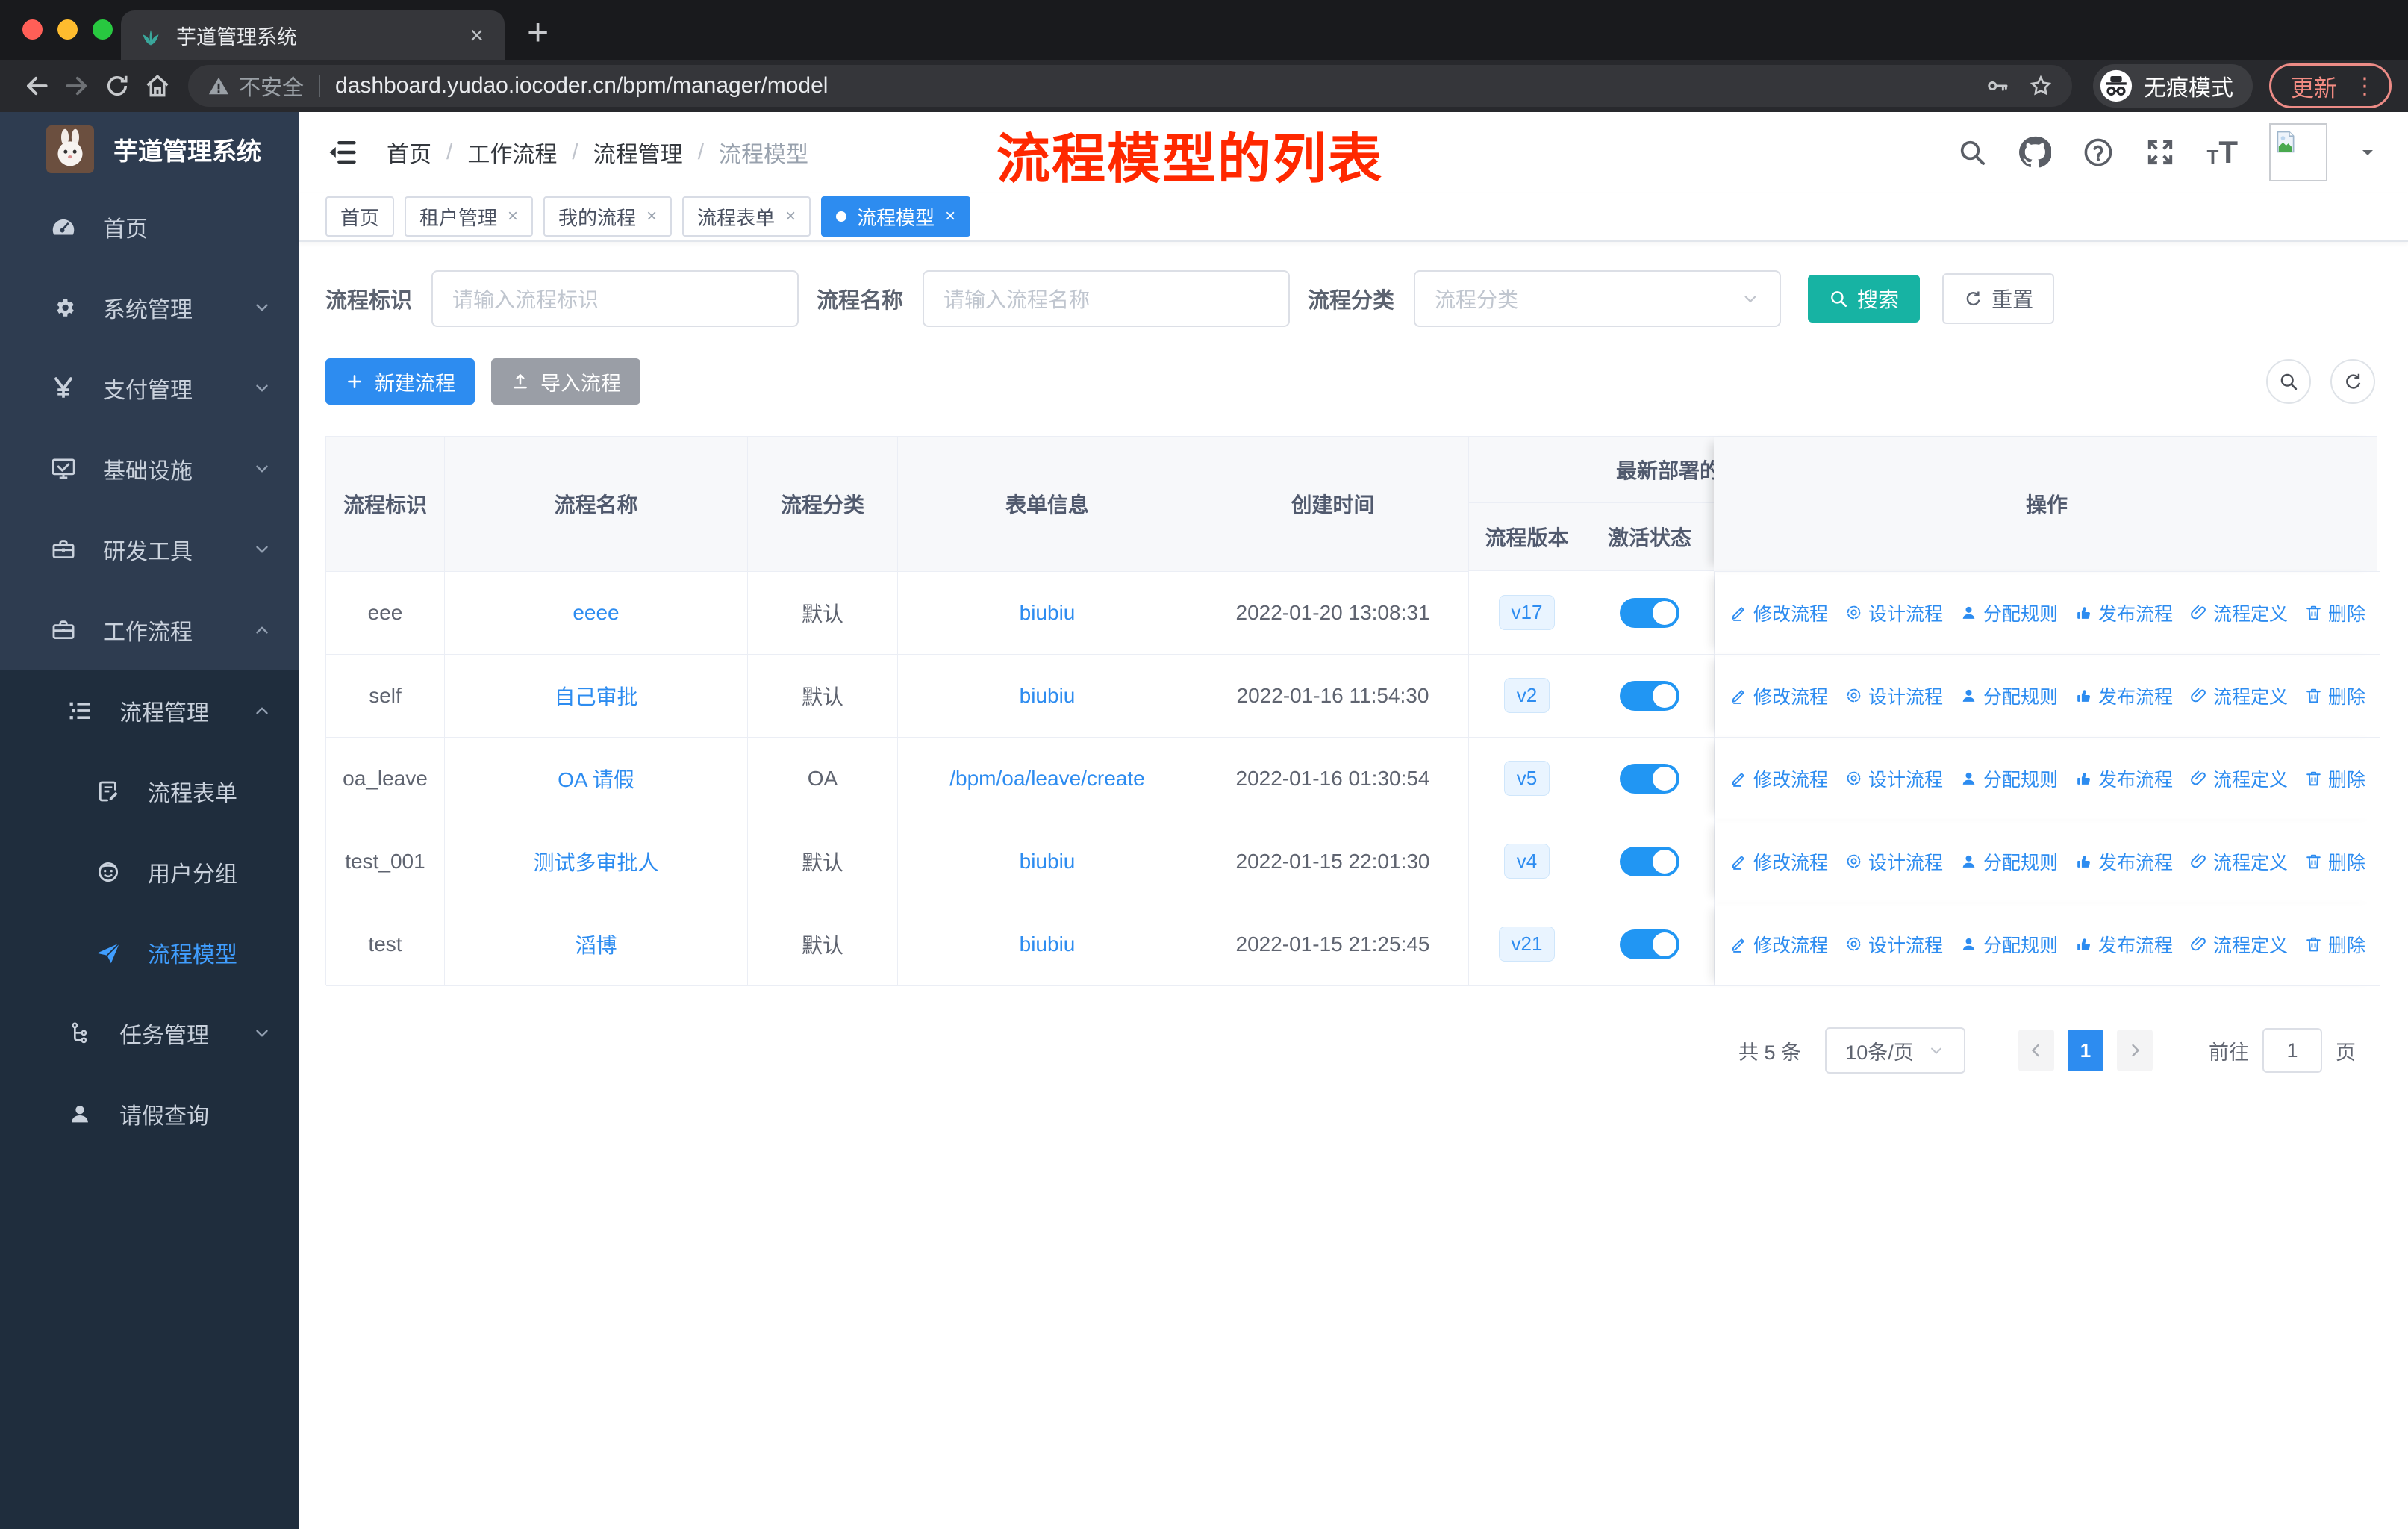 This screenshot has height=1529, width=2408. I want to click on breadcrumb-item: 首页, so click(409, 152).